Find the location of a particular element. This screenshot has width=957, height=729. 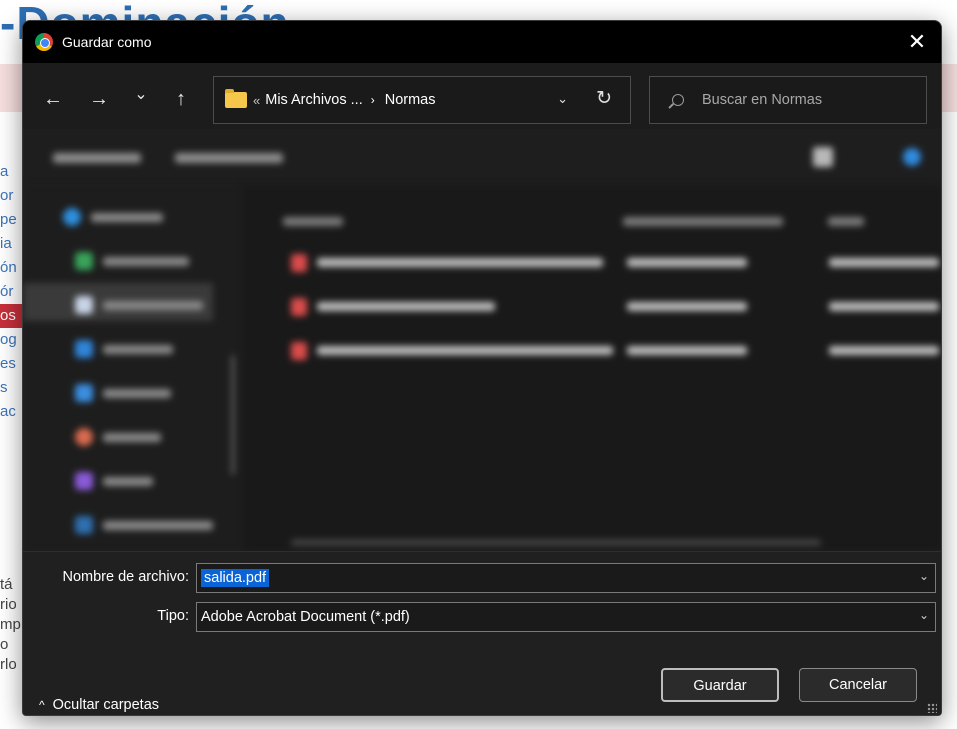

column-header-type is located at coordinates (846, 221).